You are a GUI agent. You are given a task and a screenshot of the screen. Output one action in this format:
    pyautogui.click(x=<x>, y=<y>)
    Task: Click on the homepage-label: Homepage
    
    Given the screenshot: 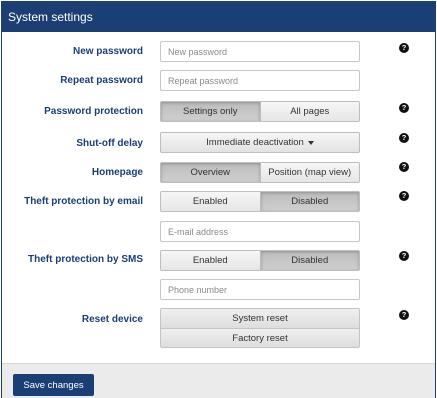 What is the action you would take?
    pyautogui.click(x=117, y=172)
    